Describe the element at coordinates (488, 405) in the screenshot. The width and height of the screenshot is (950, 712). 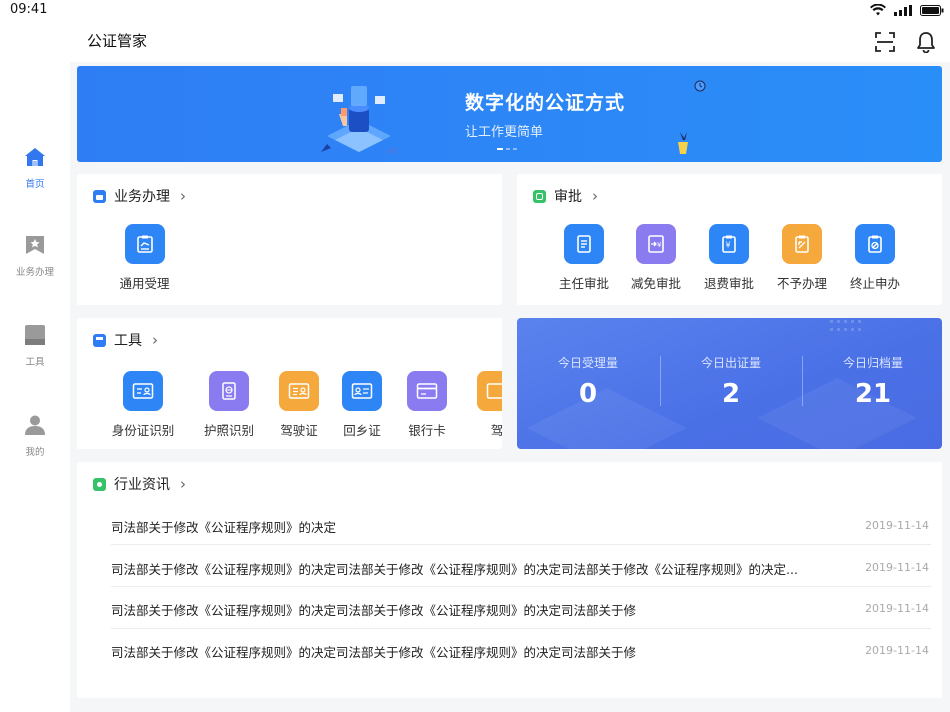
I see `tile-driver-license-partial: 驾` at that location.